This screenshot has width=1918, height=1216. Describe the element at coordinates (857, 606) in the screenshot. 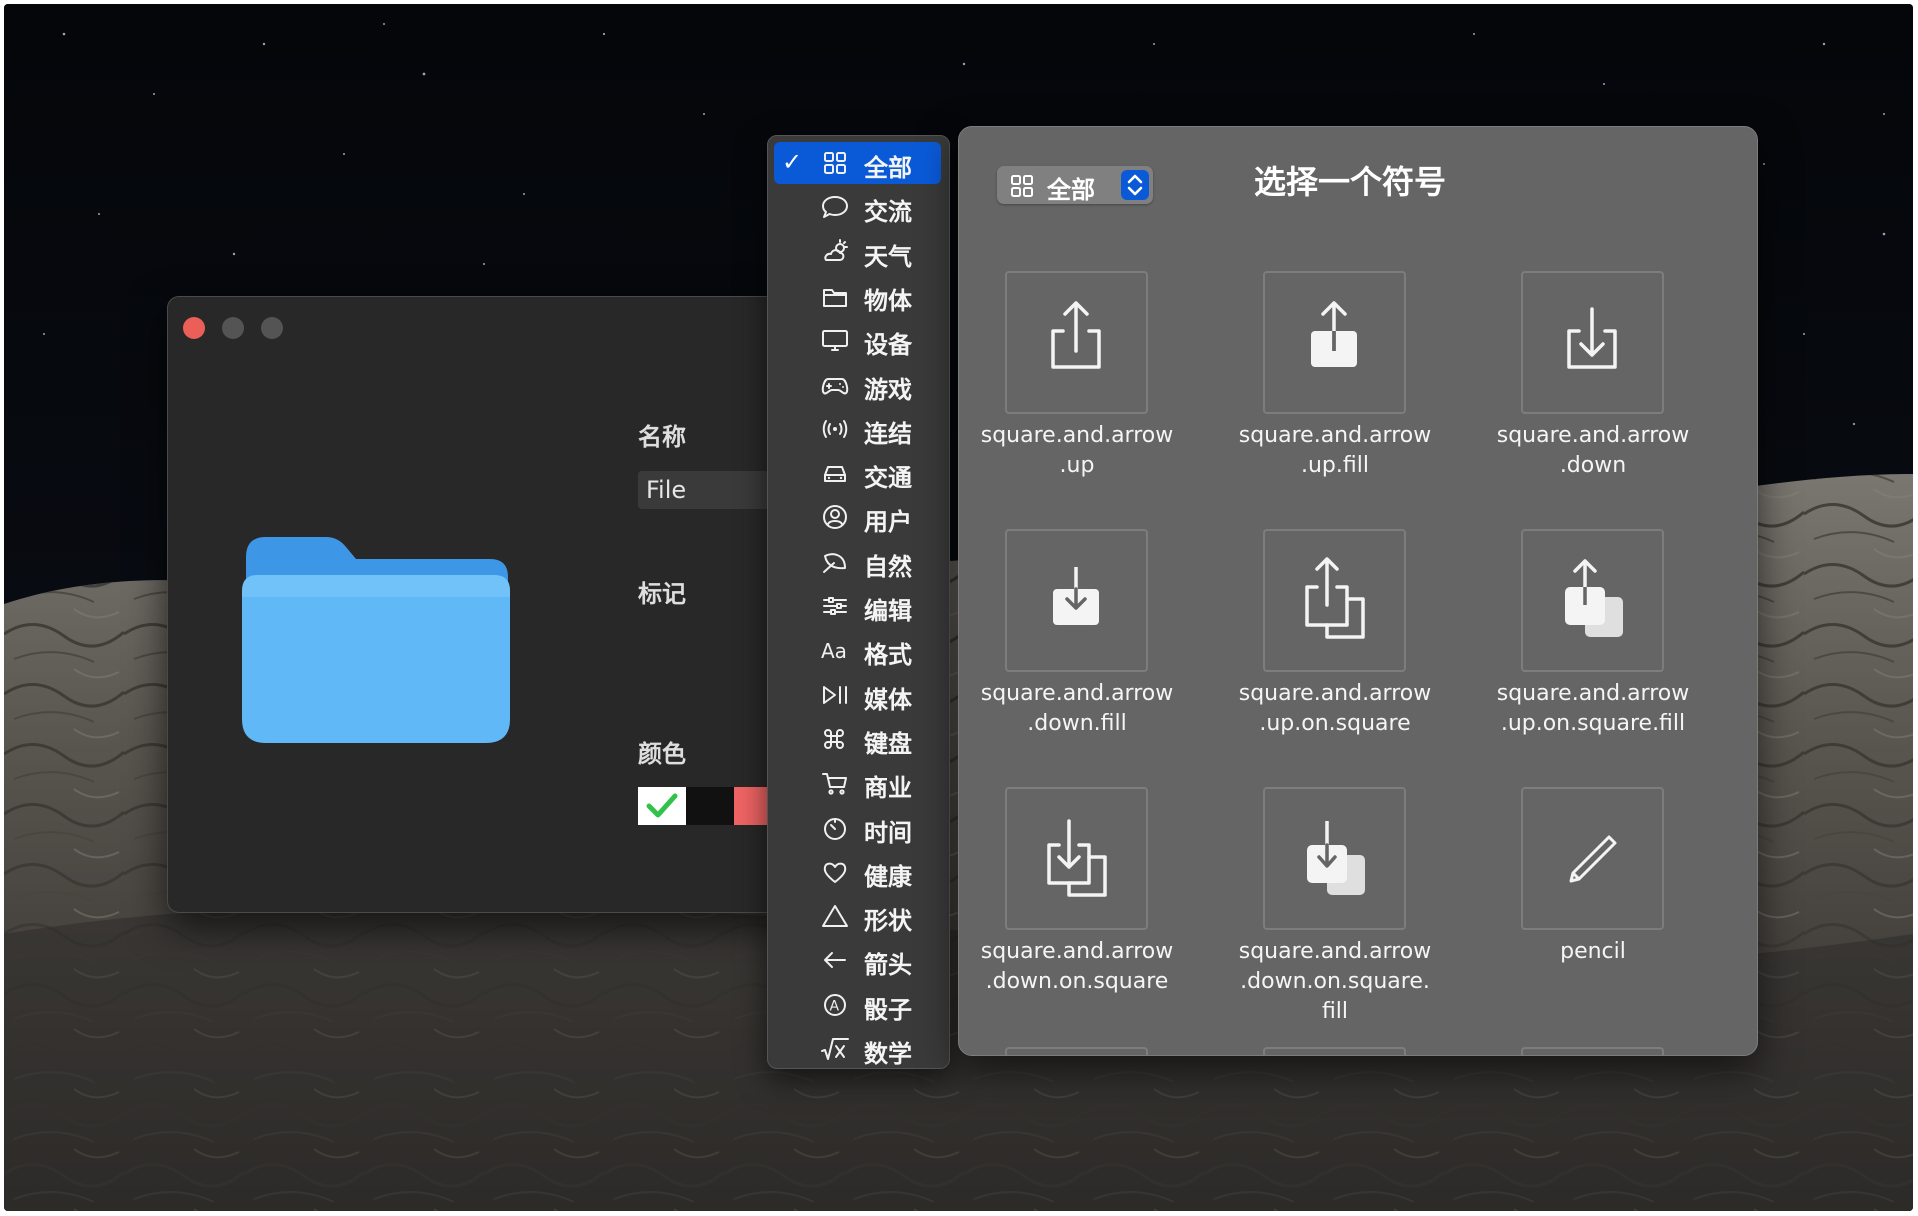

I see `category-menu-item: 编辑` at that location.